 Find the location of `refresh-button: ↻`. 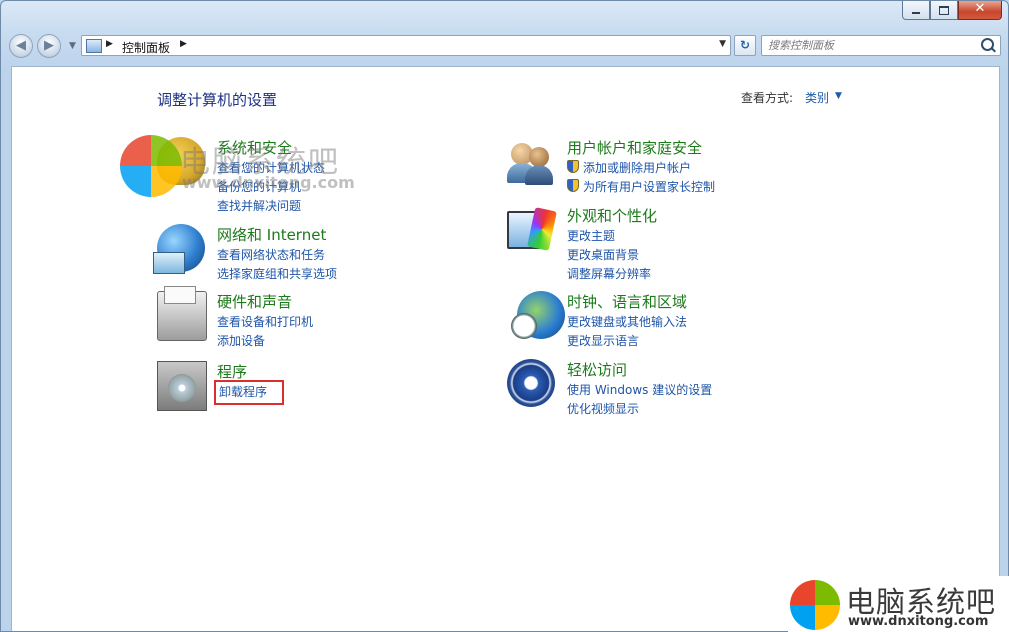

refresh-button: ↻ is located at coordinates (745, 45).